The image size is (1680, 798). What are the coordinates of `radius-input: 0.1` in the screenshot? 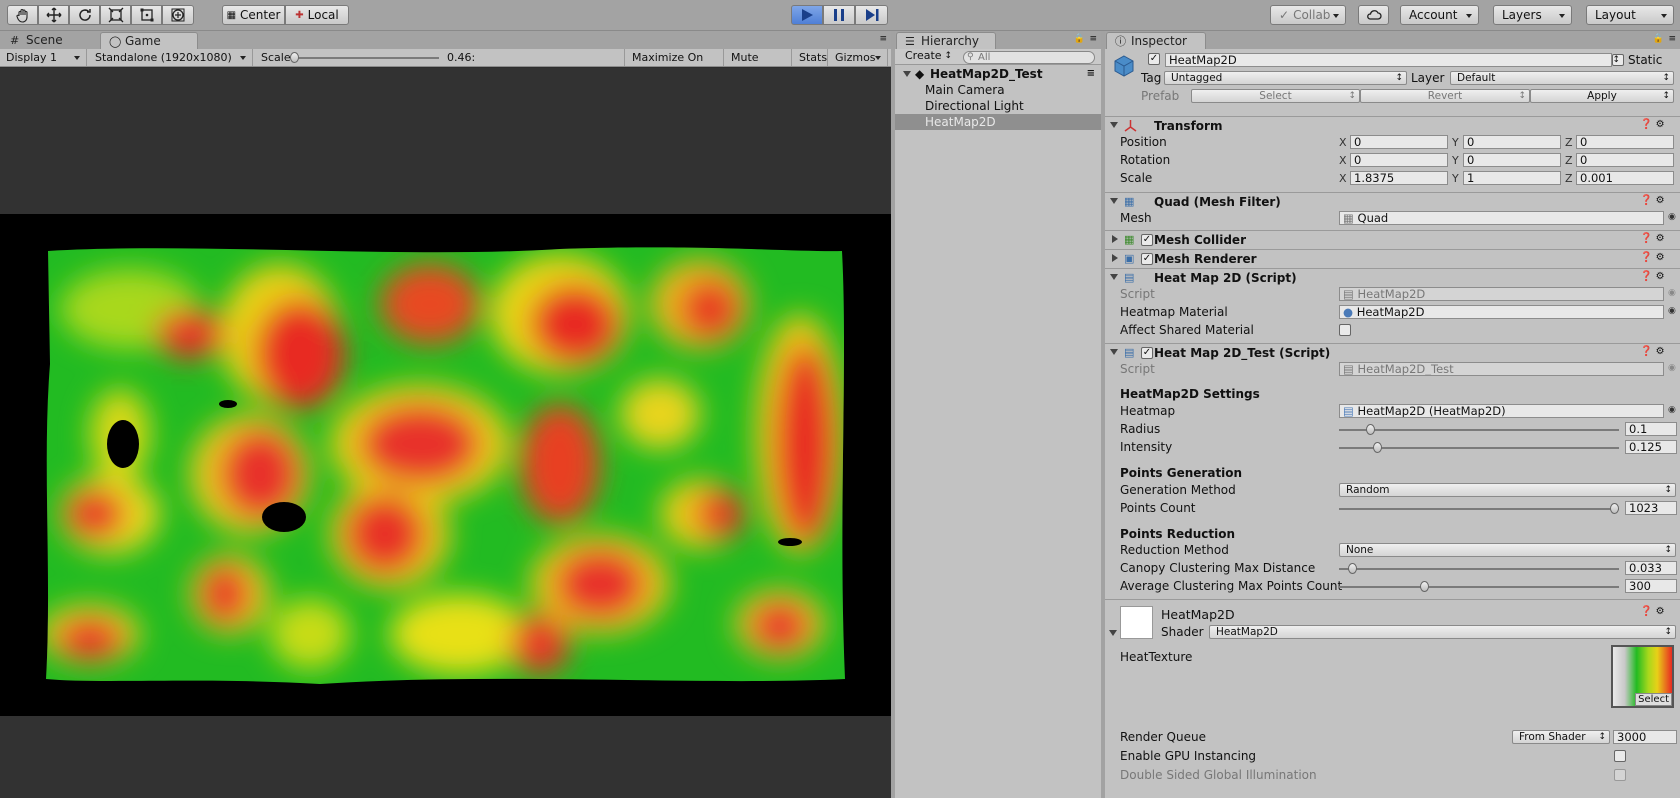 It's located at (1651, 429).